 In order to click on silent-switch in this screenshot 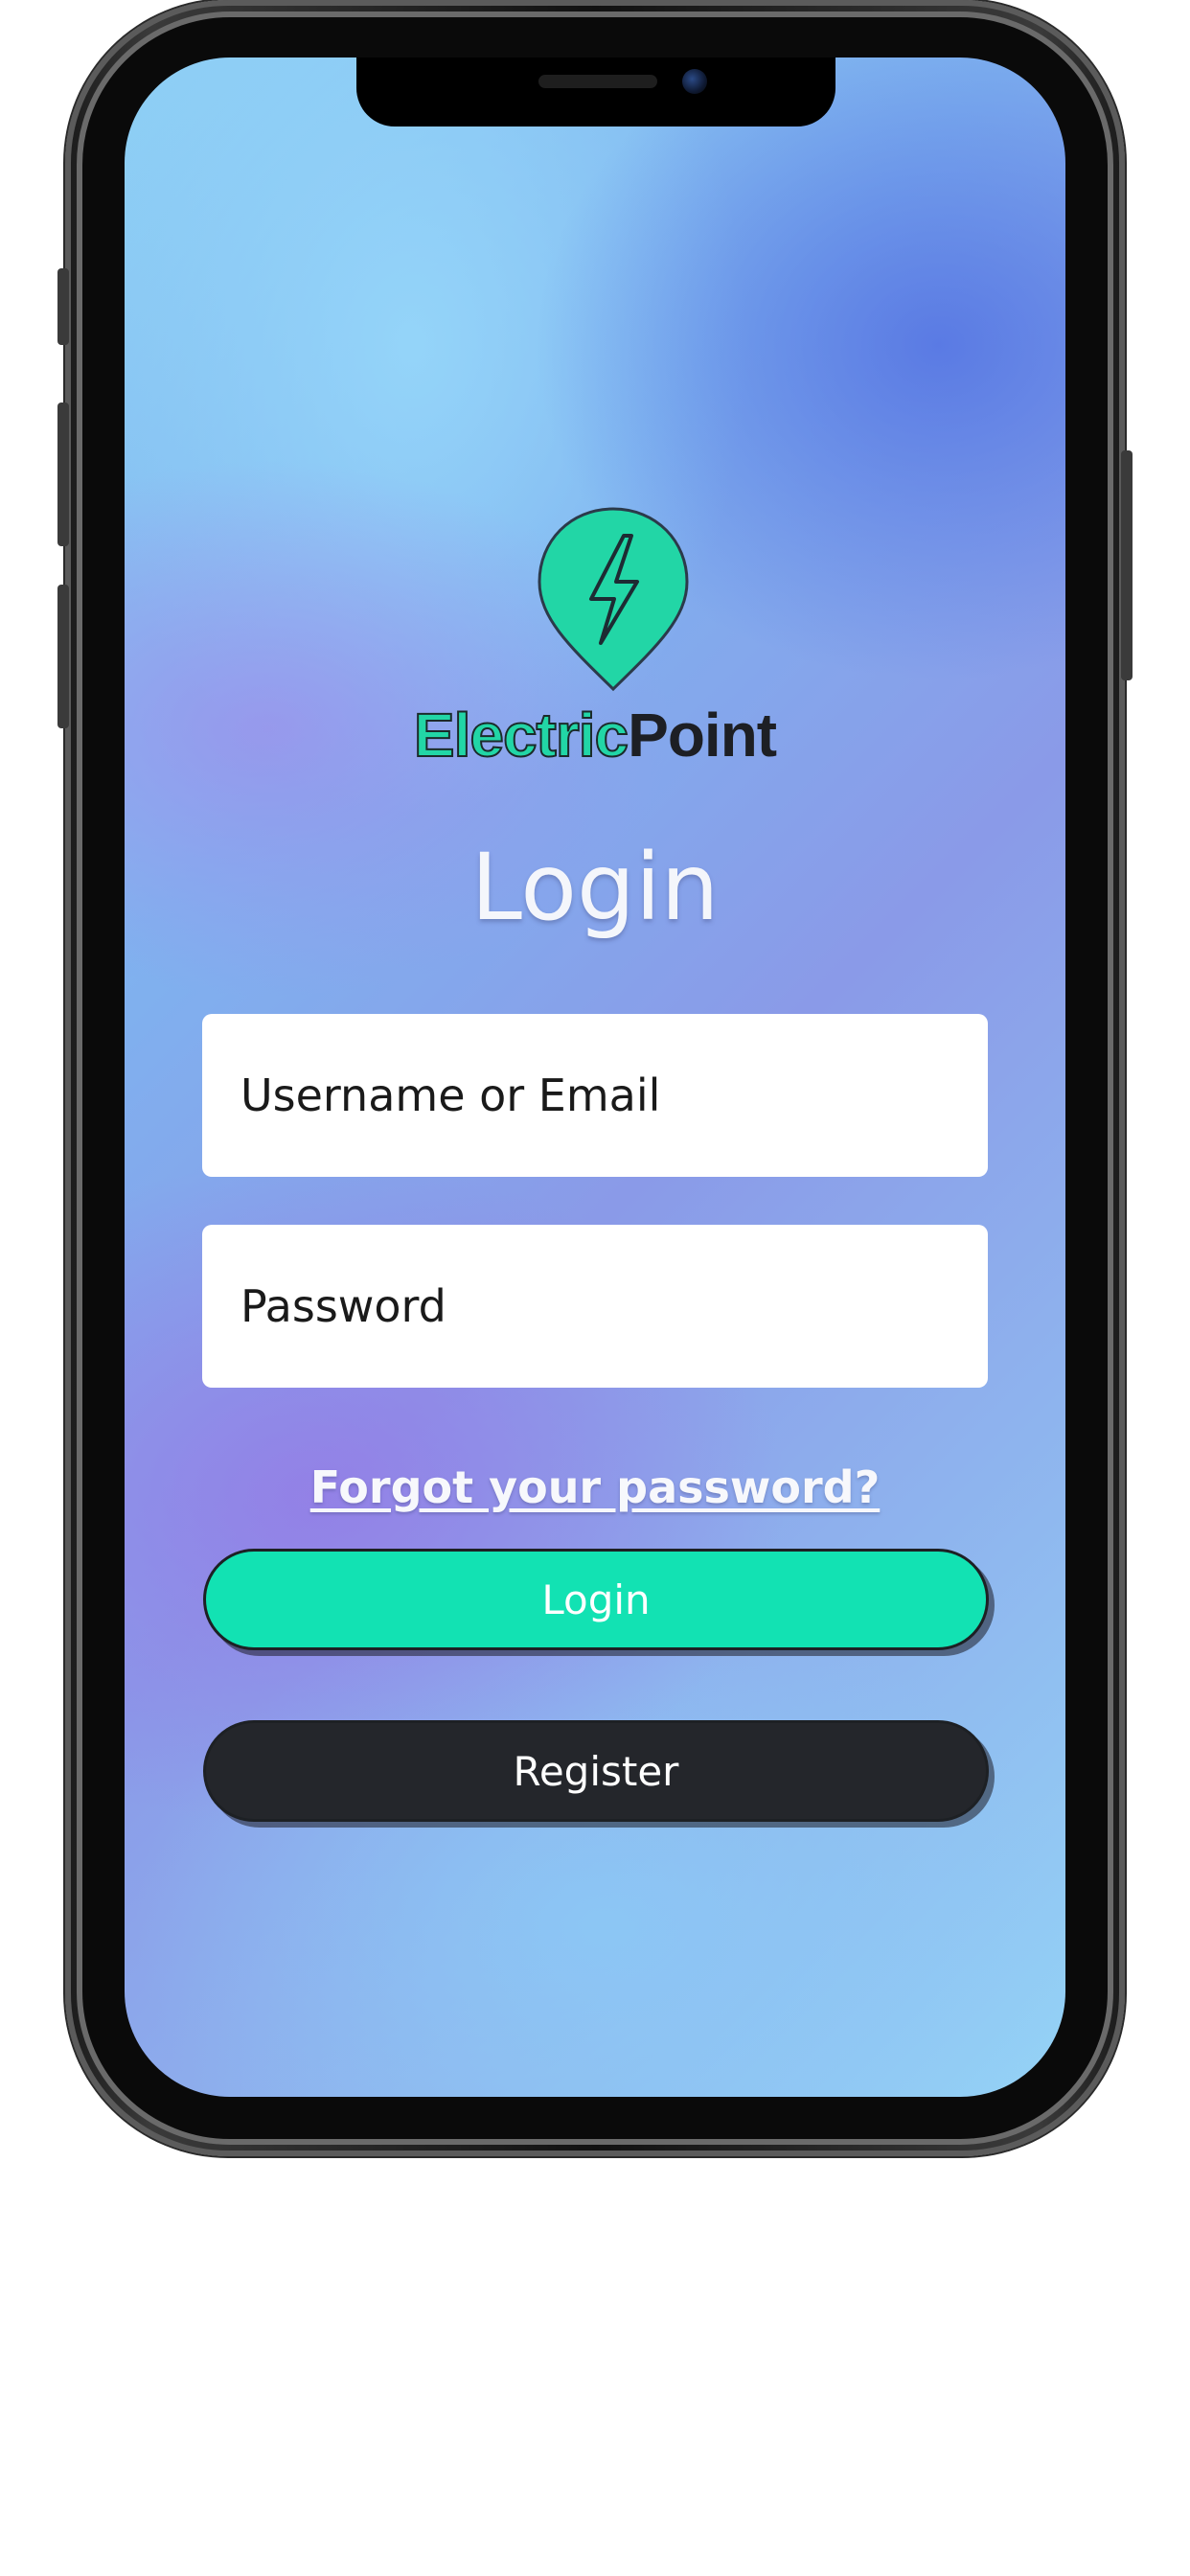, I will do `click(63, 306)`.